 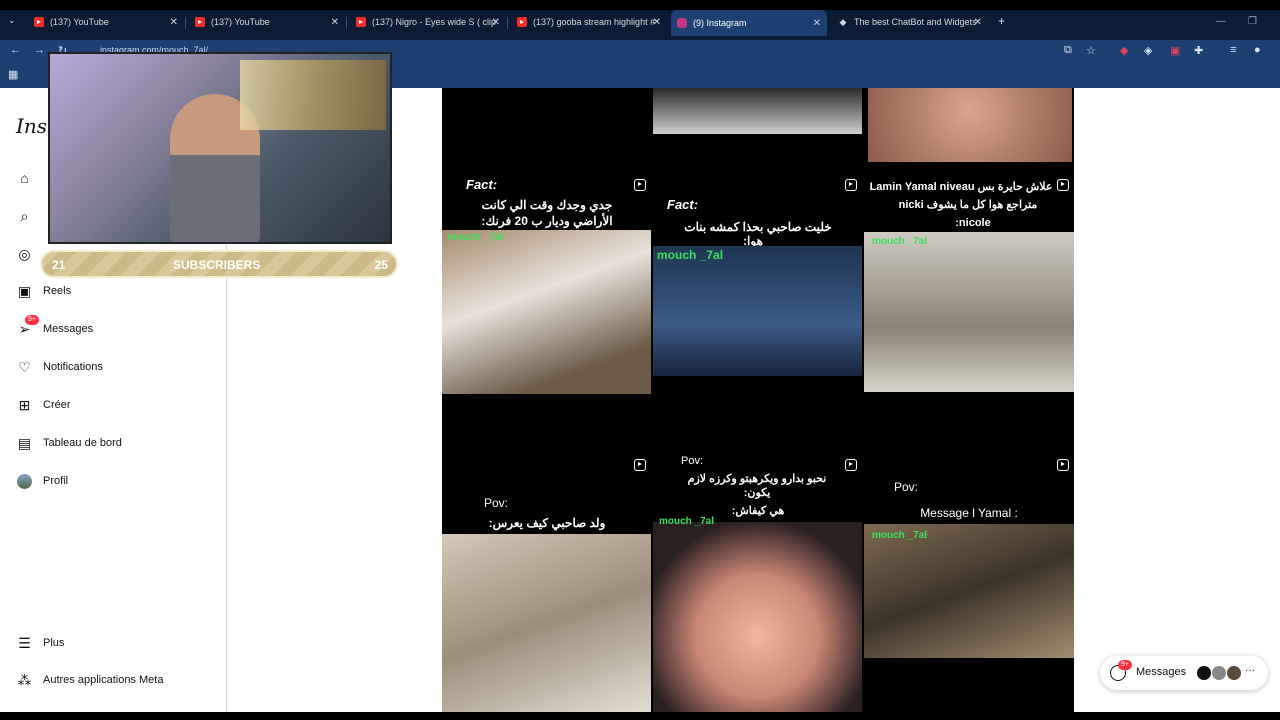 I want to click on search-icon: ⌕, so click(x=24, y=215).